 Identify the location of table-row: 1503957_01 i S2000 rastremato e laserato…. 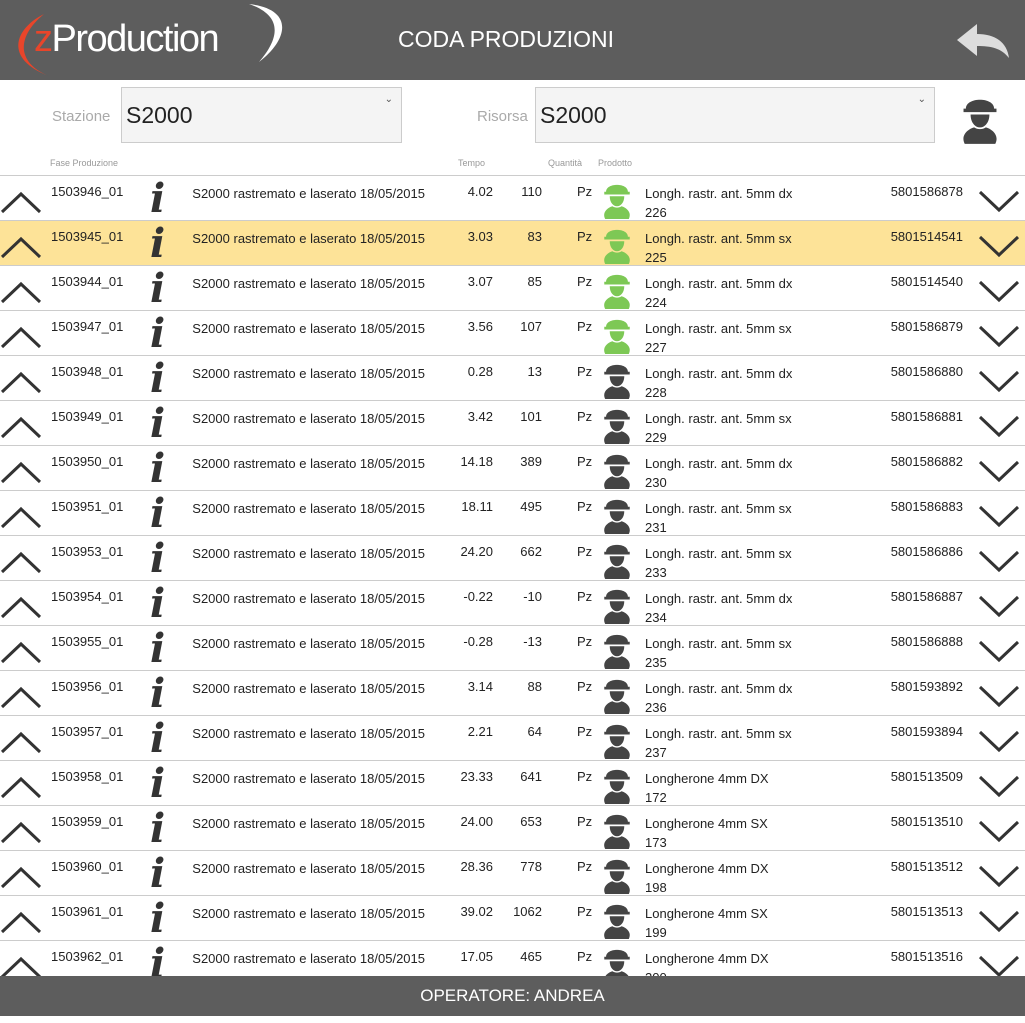
(512, 738).